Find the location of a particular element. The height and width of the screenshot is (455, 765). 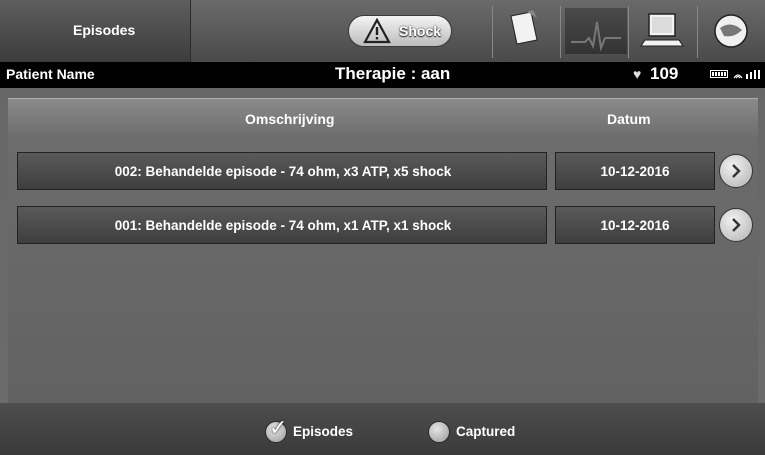

programmer-button is located at coordinates (664, 31).